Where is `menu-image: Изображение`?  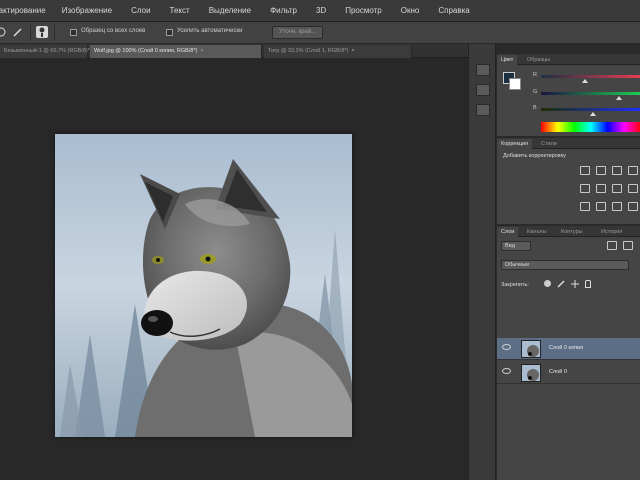
menu-image: Изображение is located at coordinates (87, 10).